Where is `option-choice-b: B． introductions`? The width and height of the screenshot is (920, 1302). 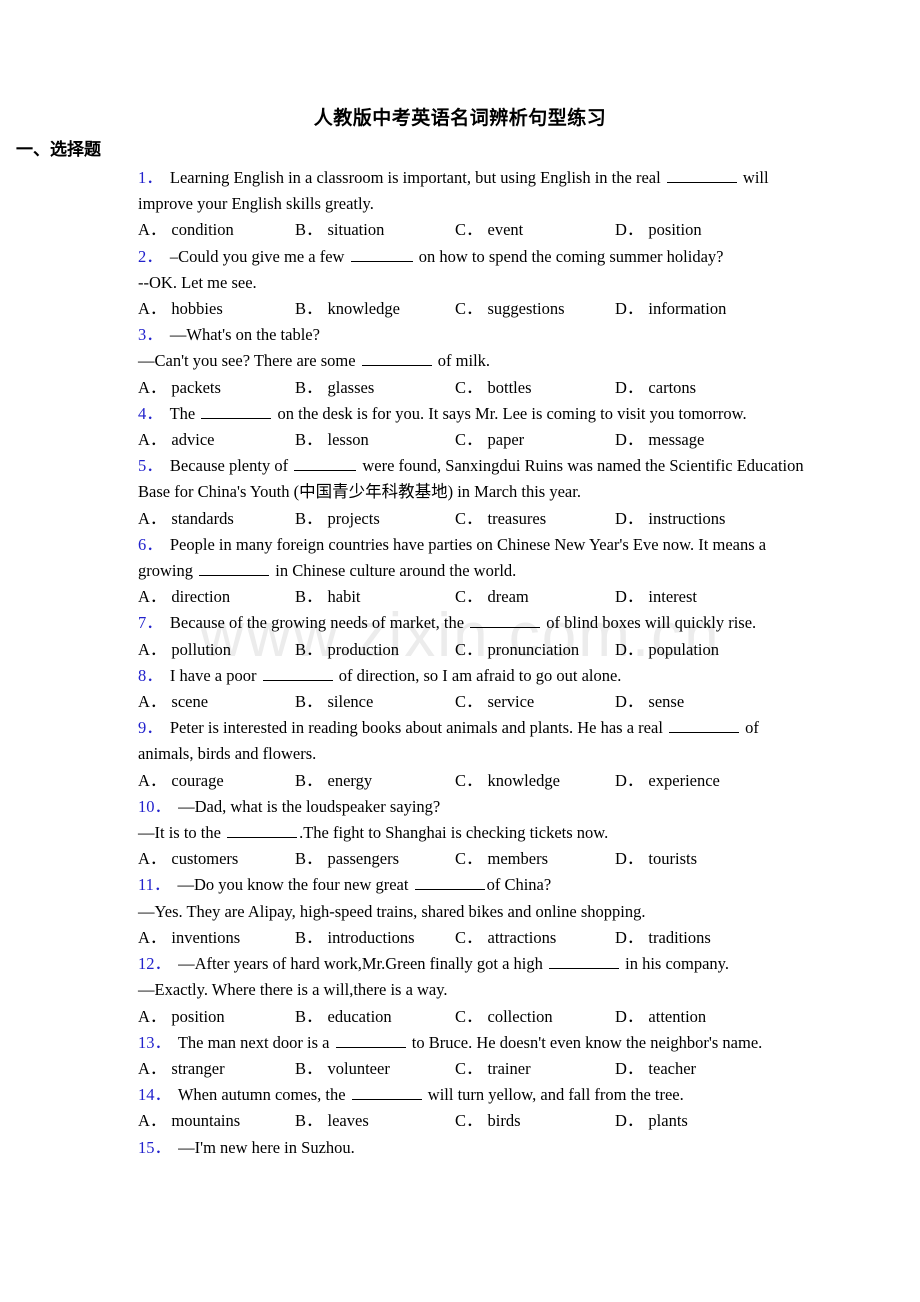 option-choice-b: B． introductions is located at coordinates (375, 938).